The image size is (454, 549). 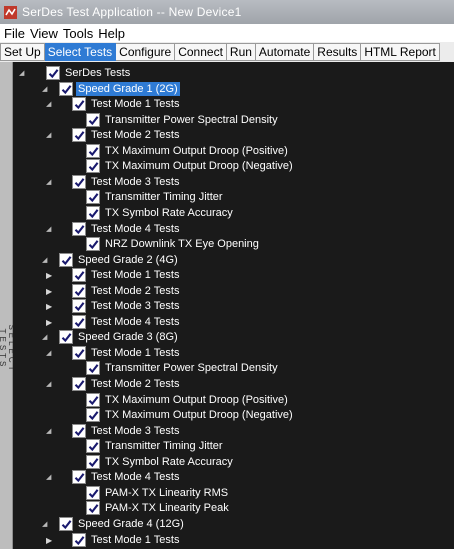 I want to click on menu-view: View, so click(x=44, y=33).